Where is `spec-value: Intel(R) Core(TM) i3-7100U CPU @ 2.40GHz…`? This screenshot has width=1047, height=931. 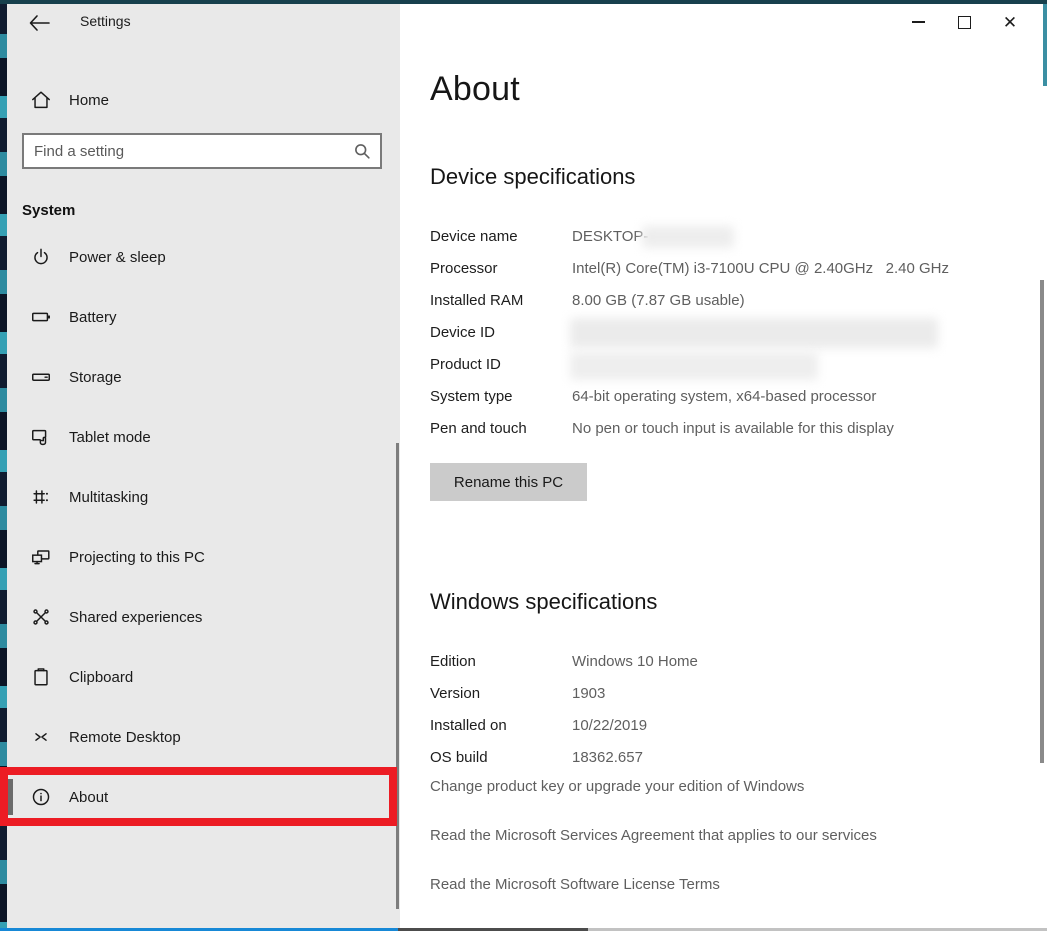
spec-value: Intel(R) Core(TM) i3-7100U CPU @ 2.40GHz… is located at coordinates (760, 268).